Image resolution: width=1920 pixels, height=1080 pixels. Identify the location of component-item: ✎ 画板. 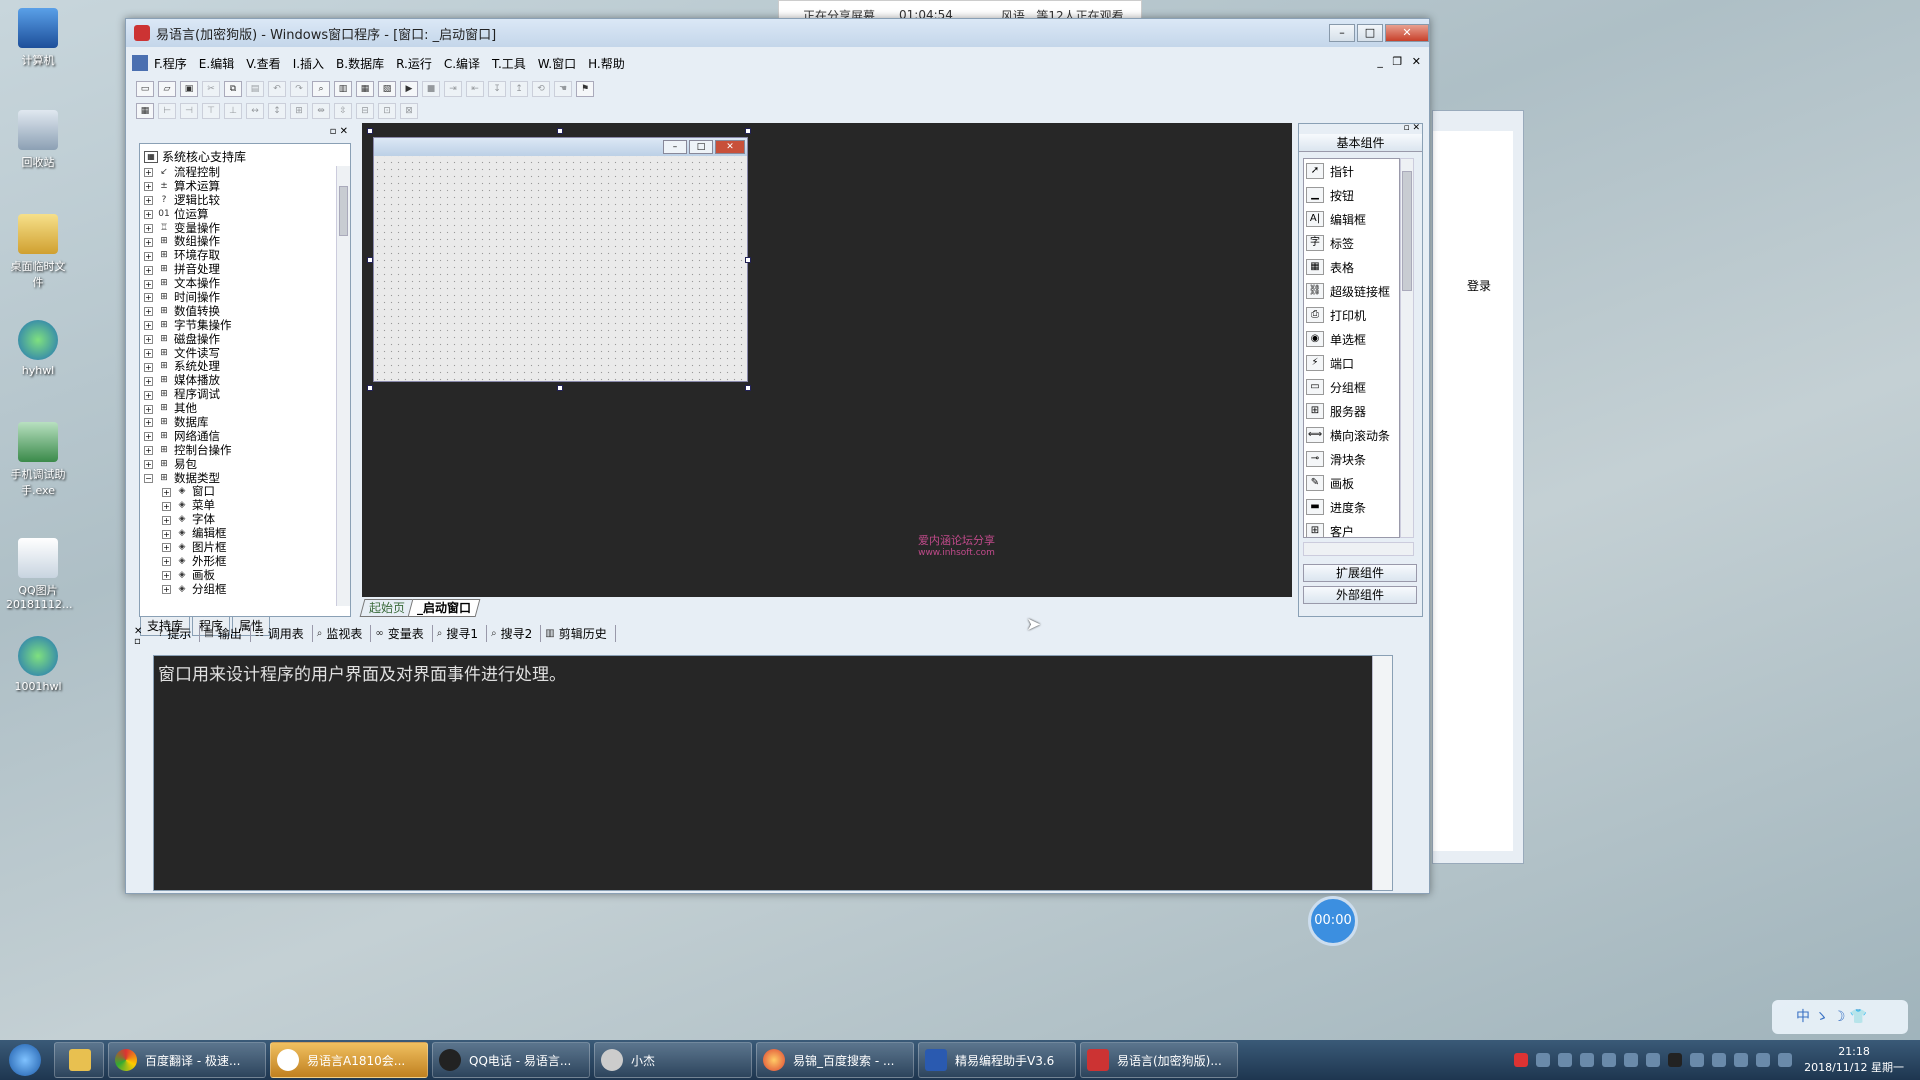
(1351, 483).